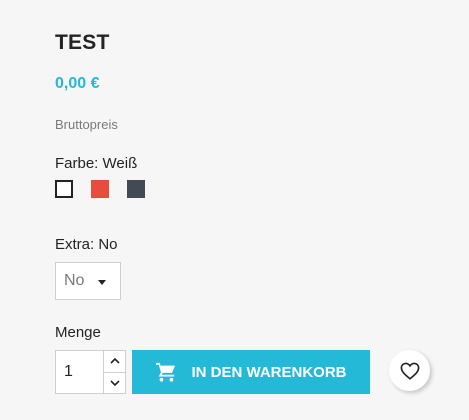 The height and width of the screenshot is (420, 469). I want to click on add-to-cart-button: IN DEN WARENKORB, so click(251, 372).